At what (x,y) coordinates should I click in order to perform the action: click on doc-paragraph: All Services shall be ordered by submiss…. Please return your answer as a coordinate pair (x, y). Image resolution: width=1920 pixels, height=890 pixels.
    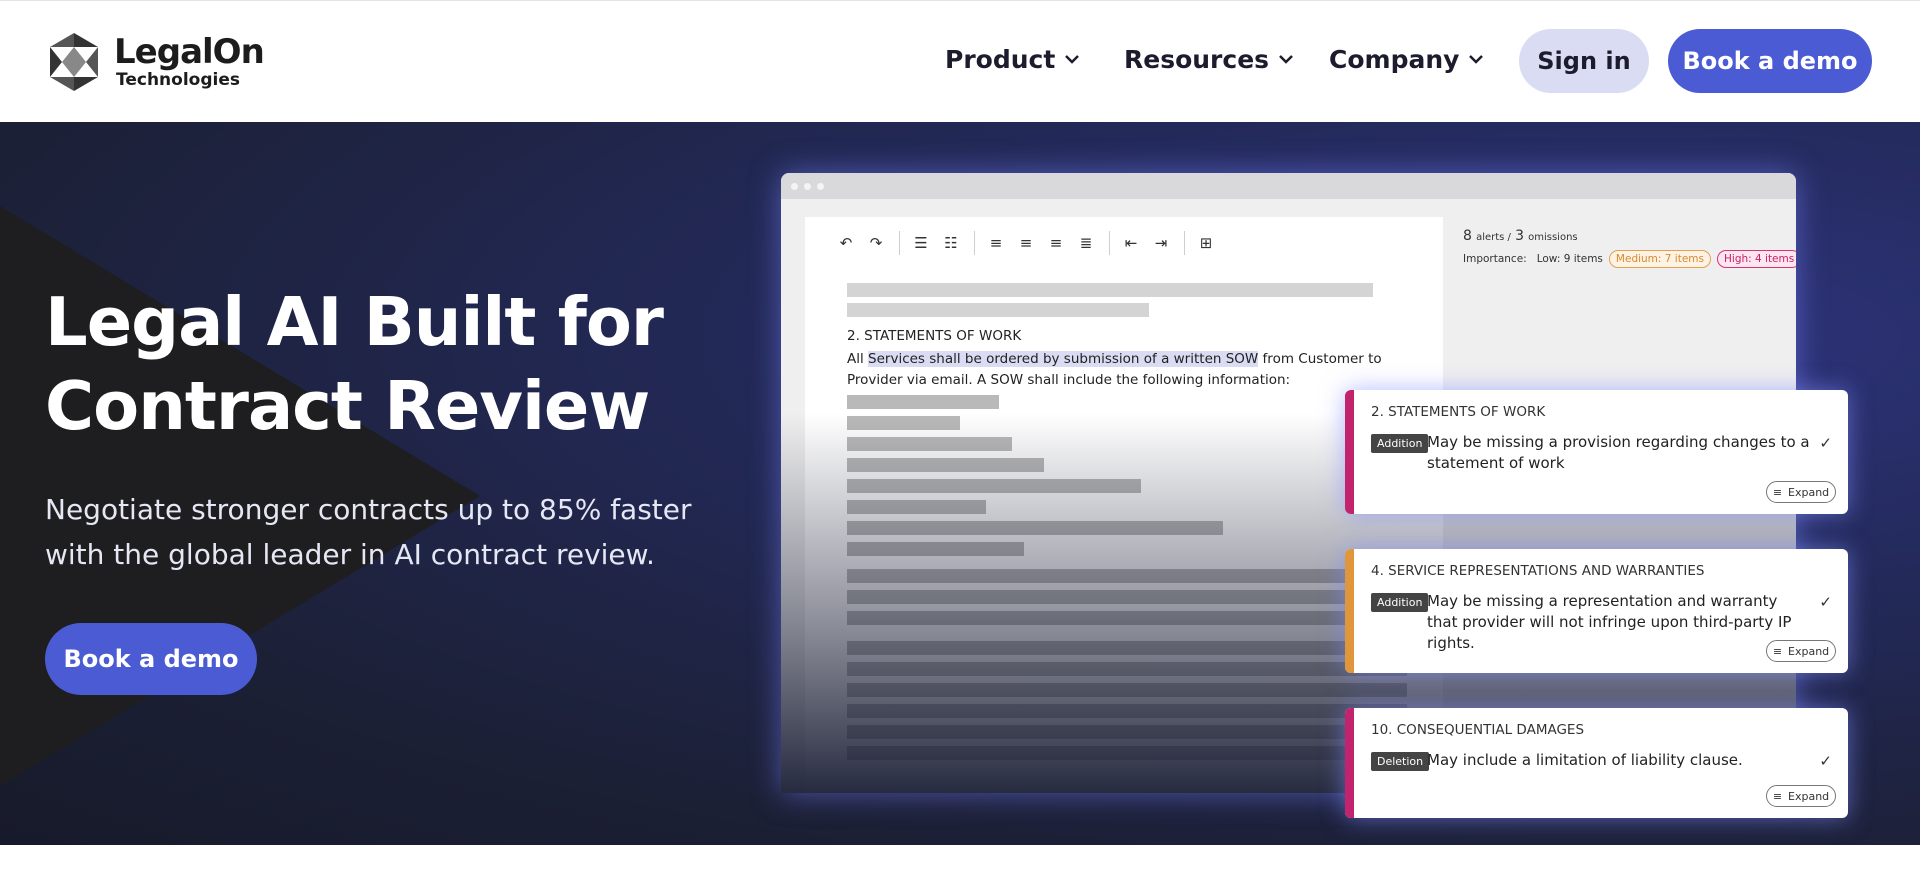
    Looking at the image, I should click on (1142, 370).